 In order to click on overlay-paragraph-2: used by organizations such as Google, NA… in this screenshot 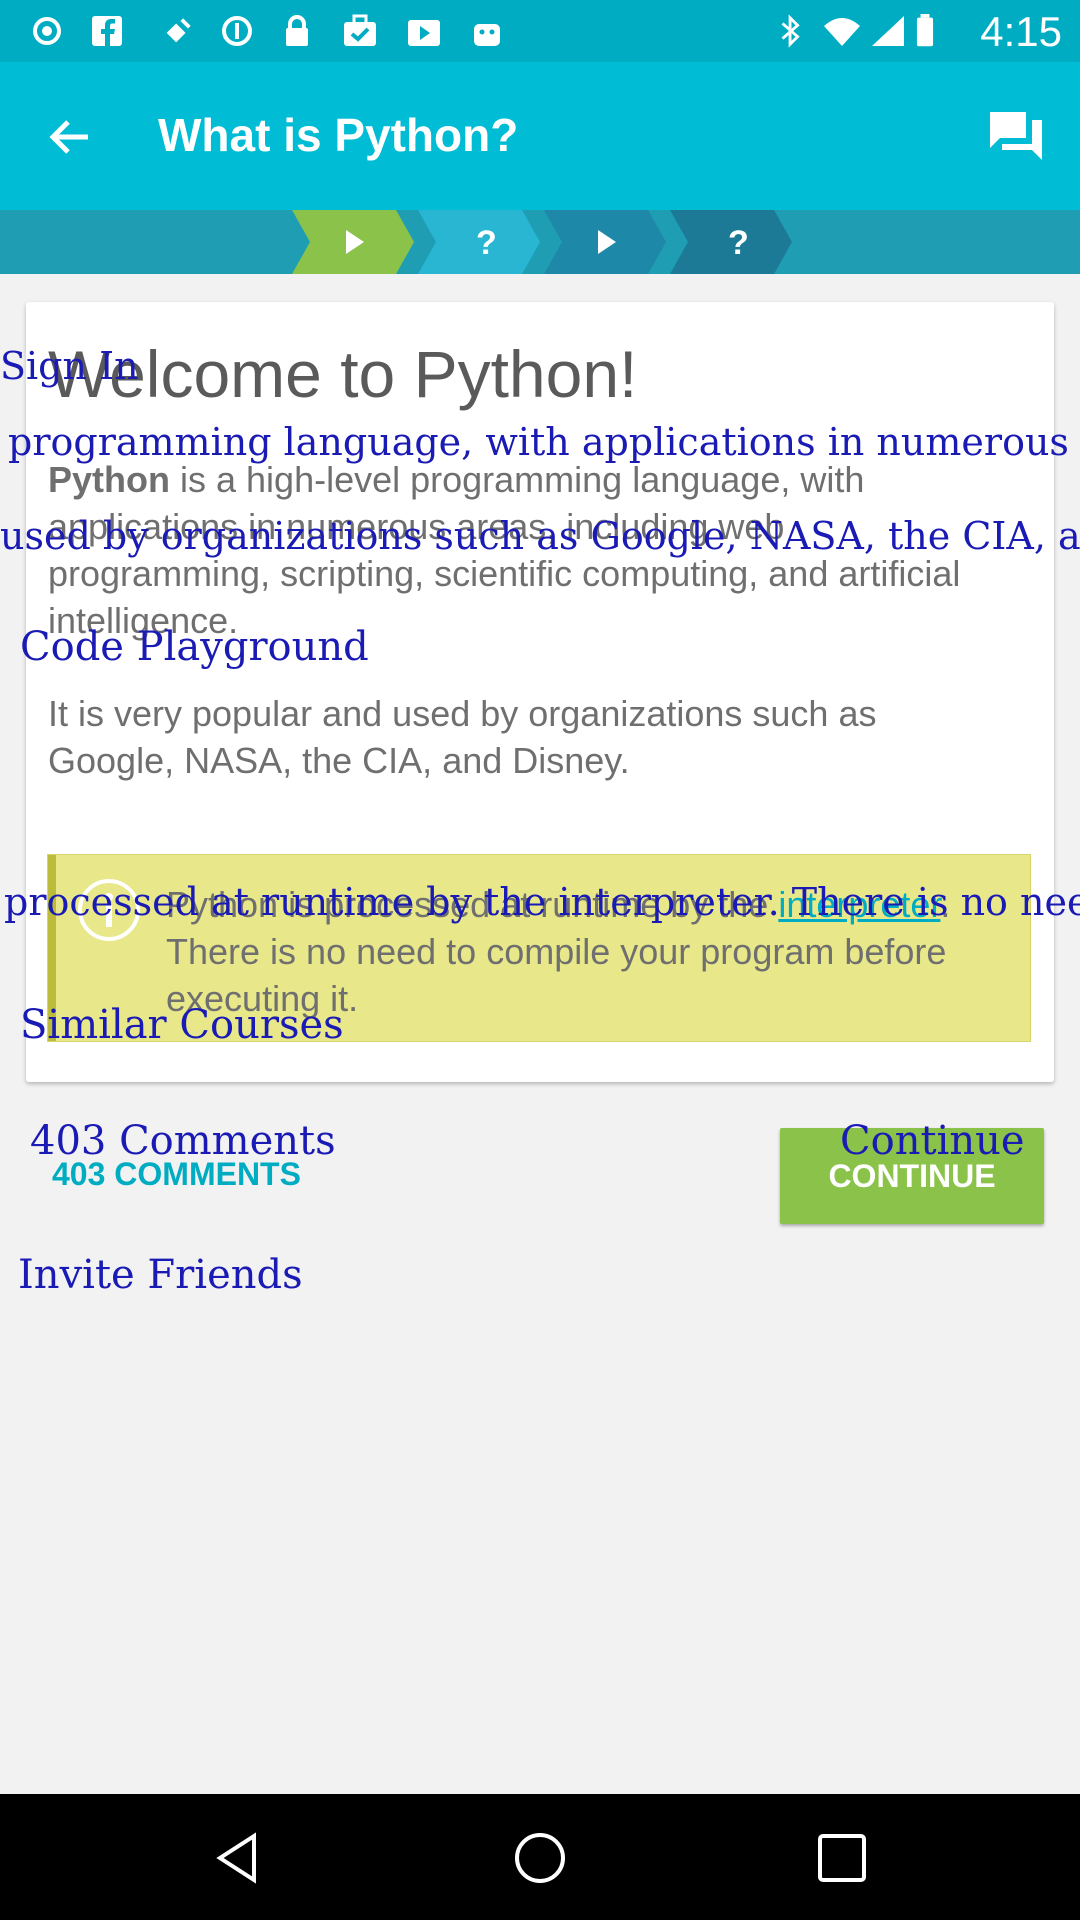, I will do `click(540, 536)`.